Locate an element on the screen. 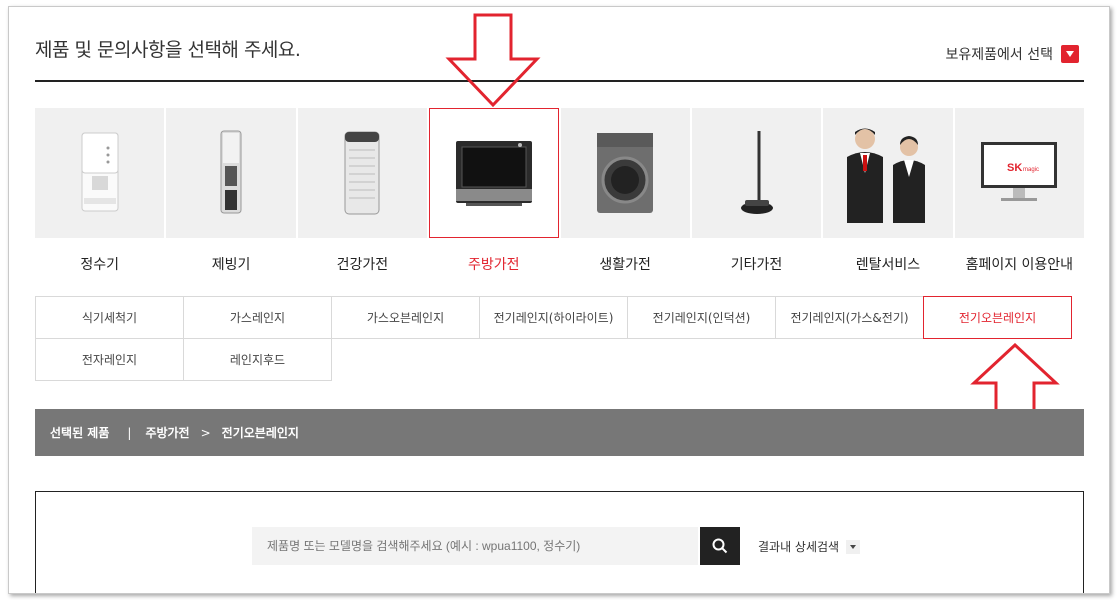 The height and width of the screenshot is (600, 1119). subcategory-item: 가스레인지 is located at coordinates (257, 317).